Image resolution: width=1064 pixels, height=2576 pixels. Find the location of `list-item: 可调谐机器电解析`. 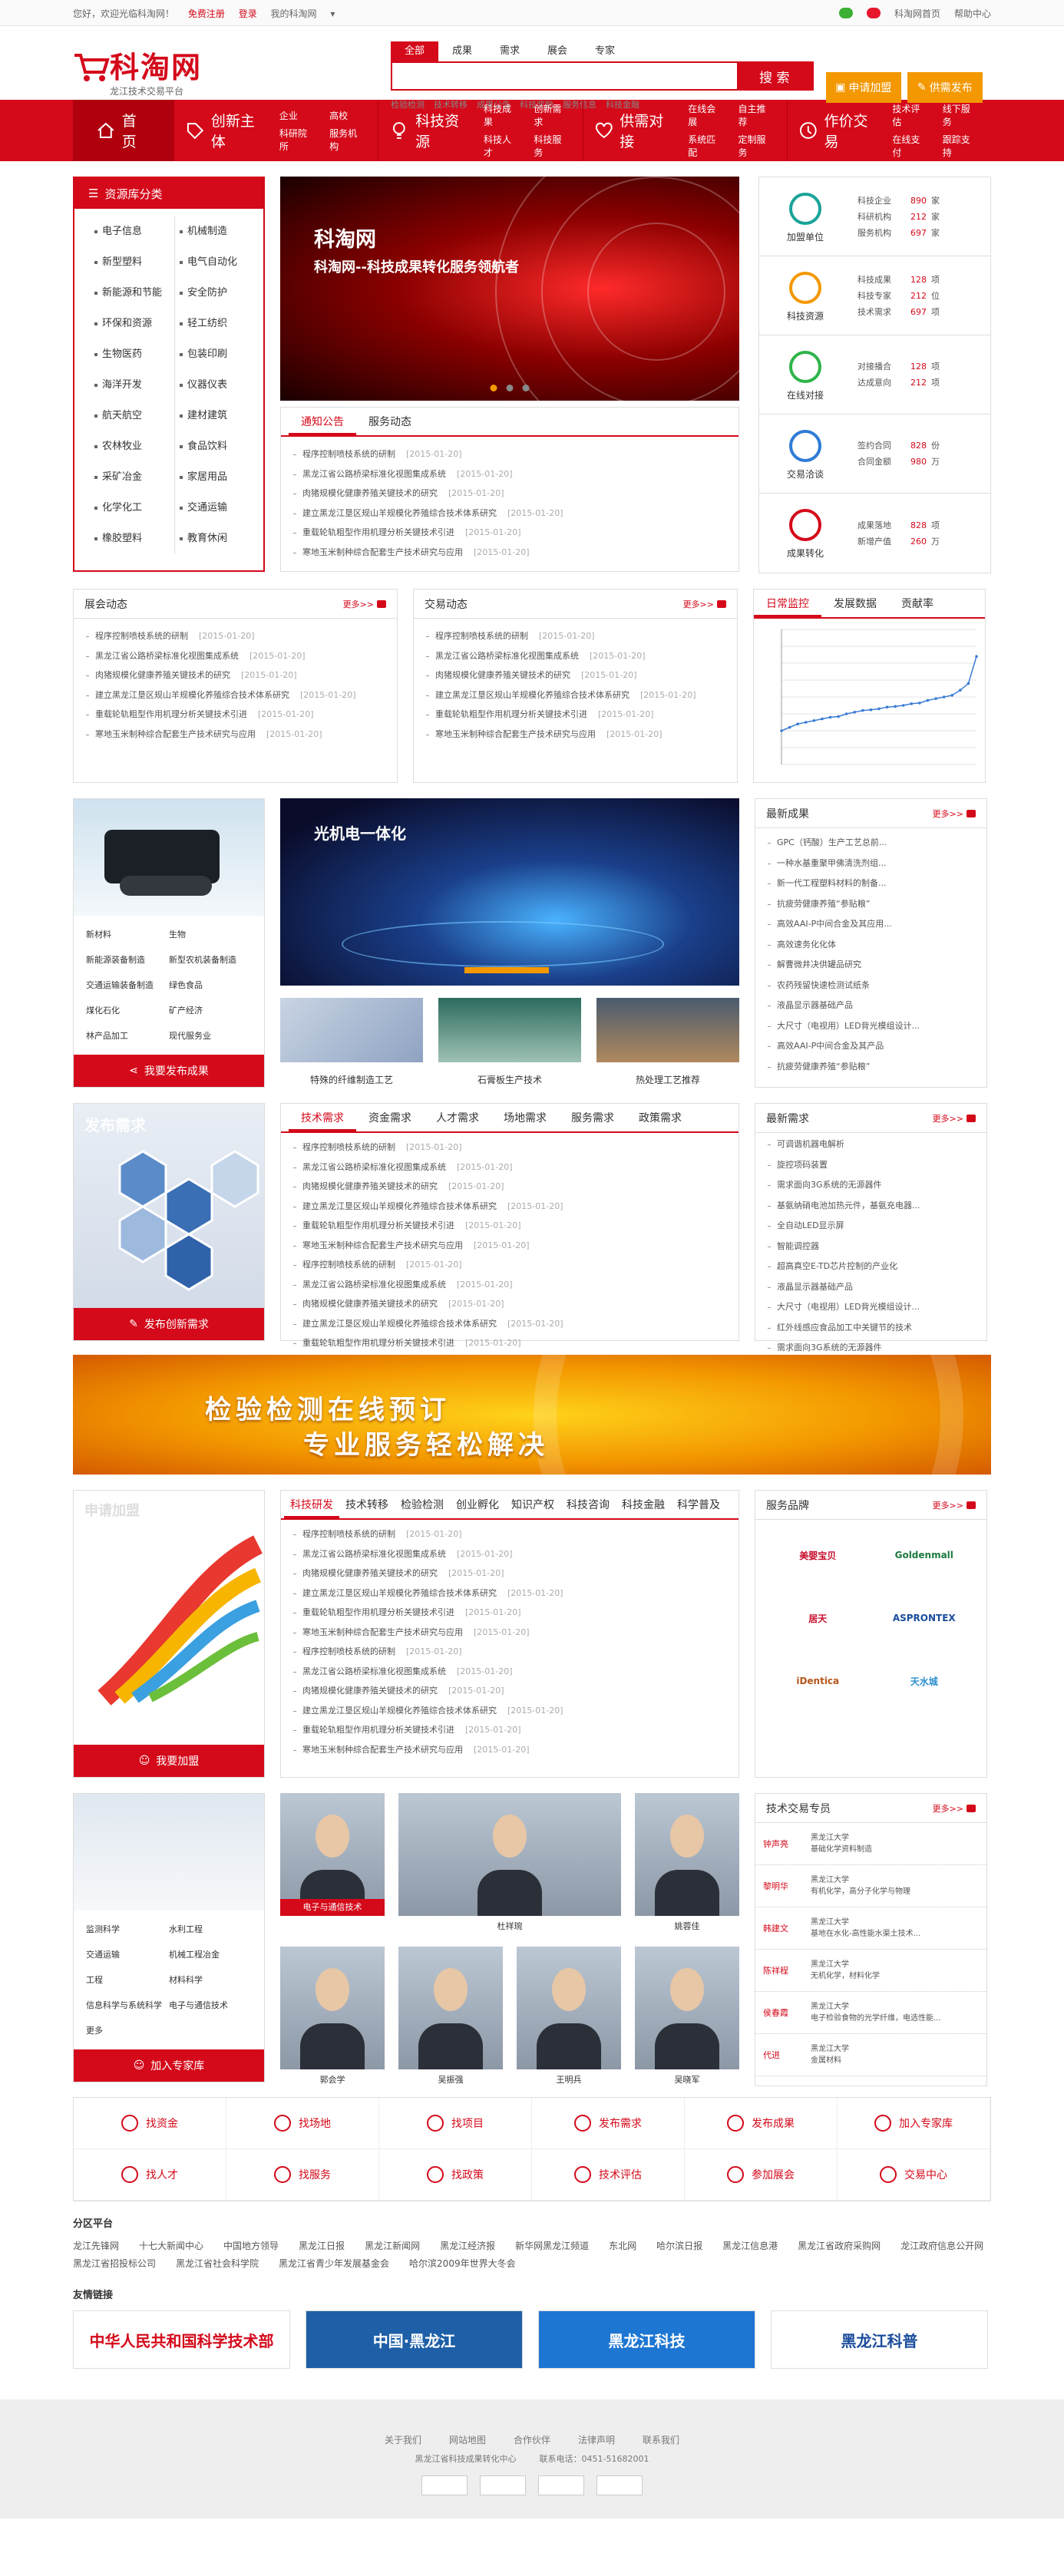

list-item: 可调谐机器电解析 is located at coordinates (871, 1144).